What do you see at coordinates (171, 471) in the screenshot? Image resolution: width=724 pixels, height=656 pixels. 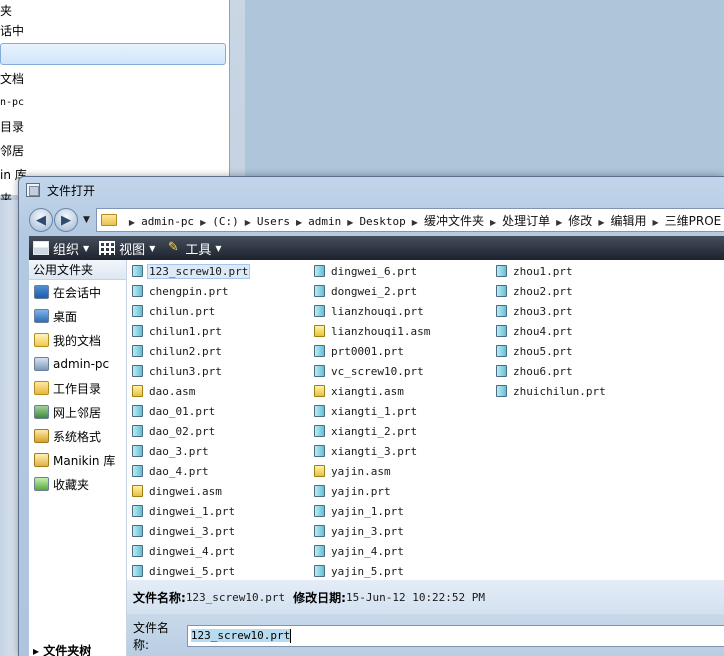 I see `file-item: dao_4.prt` at bounding box center [171, 471].